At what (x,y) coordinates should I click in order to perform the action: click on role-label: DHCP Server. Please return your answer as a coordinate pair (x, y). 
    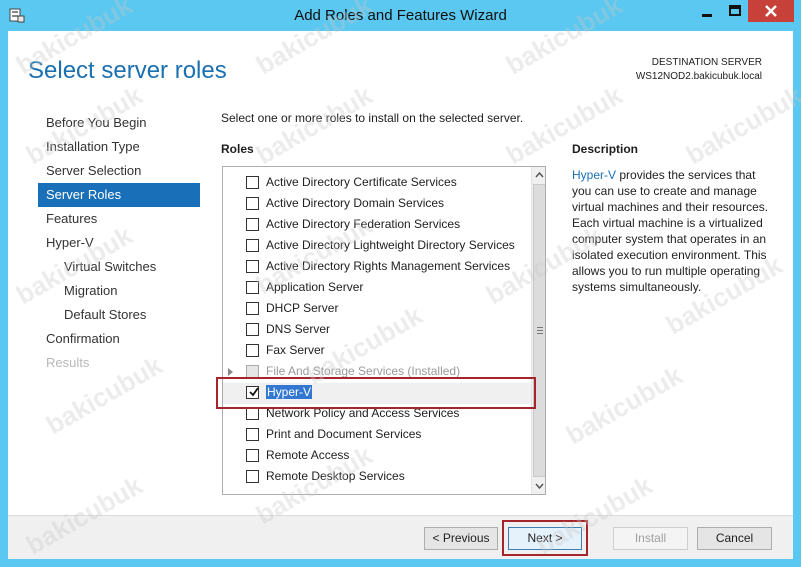
    Looking at the image, I should click on (302, 308).